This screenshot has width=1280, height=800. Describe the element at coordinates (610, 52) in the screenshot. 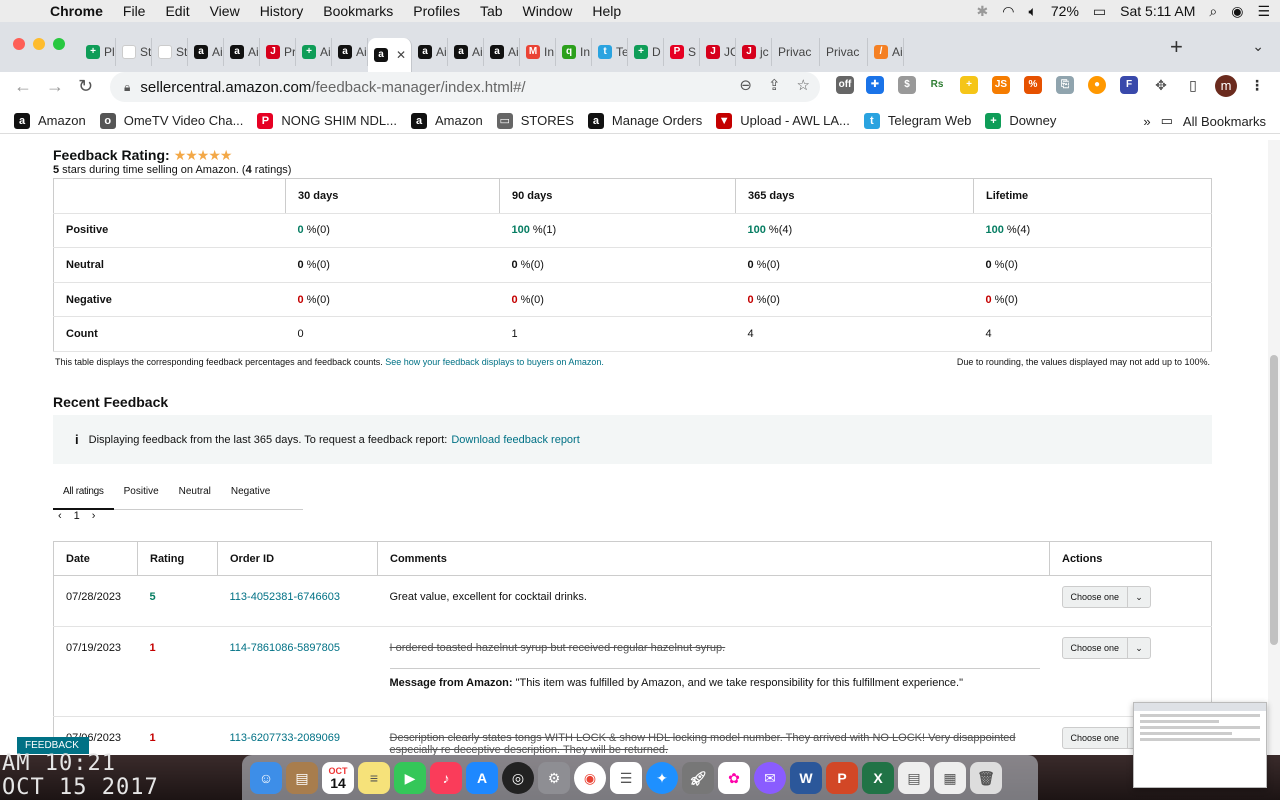

I see `browser-tab: t Te` at that location.